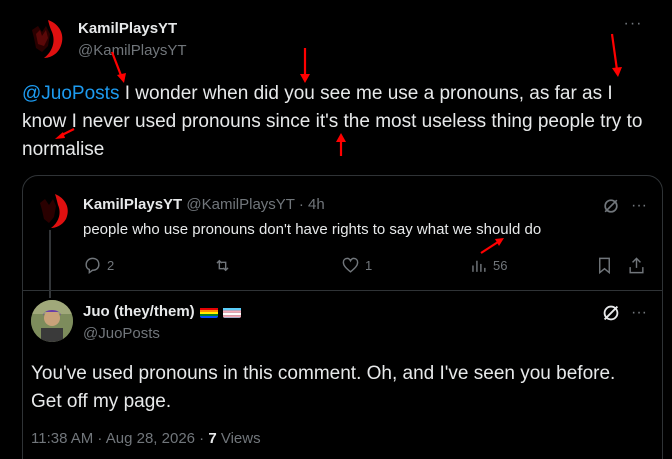 The width and height of the screenshot is (672, 459). Describe the element at coordinates (604, 266) in the screenshot. I see `bookmark-icon` at that location.